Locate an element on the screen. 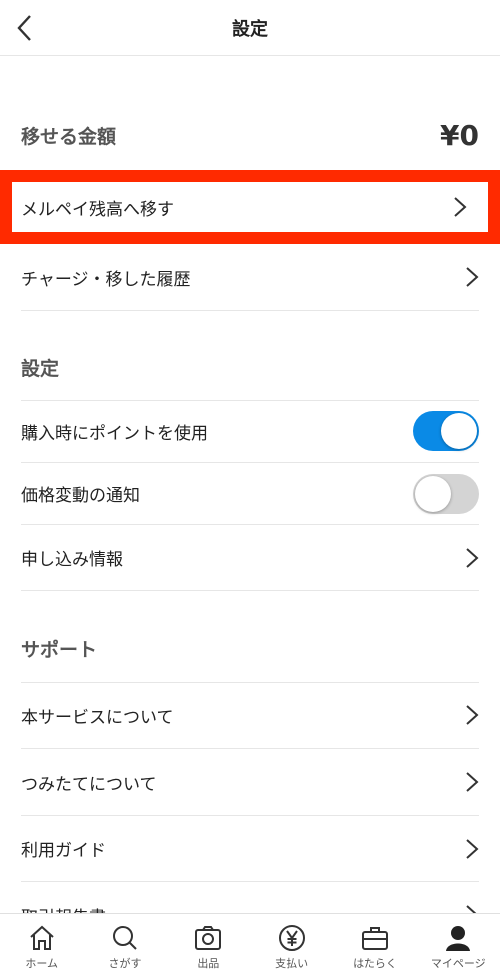  row-label: 申し込み情報 is located at coordinates (72, 560).